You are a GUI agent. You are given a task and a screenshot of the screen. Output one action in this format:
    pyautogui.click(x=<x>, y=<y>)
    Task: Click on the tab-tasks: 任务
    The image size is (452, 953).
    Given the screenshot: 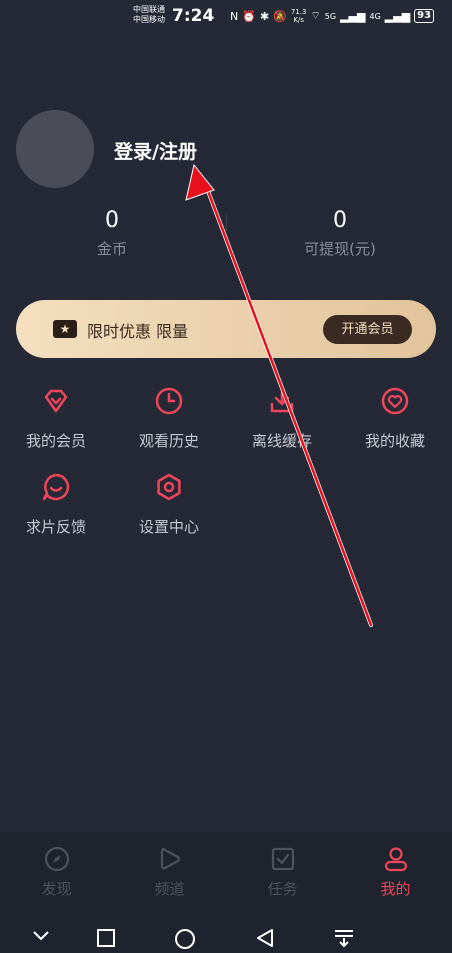 What is the action you would take?
    pyautogui.click(x=282, y=872)
    